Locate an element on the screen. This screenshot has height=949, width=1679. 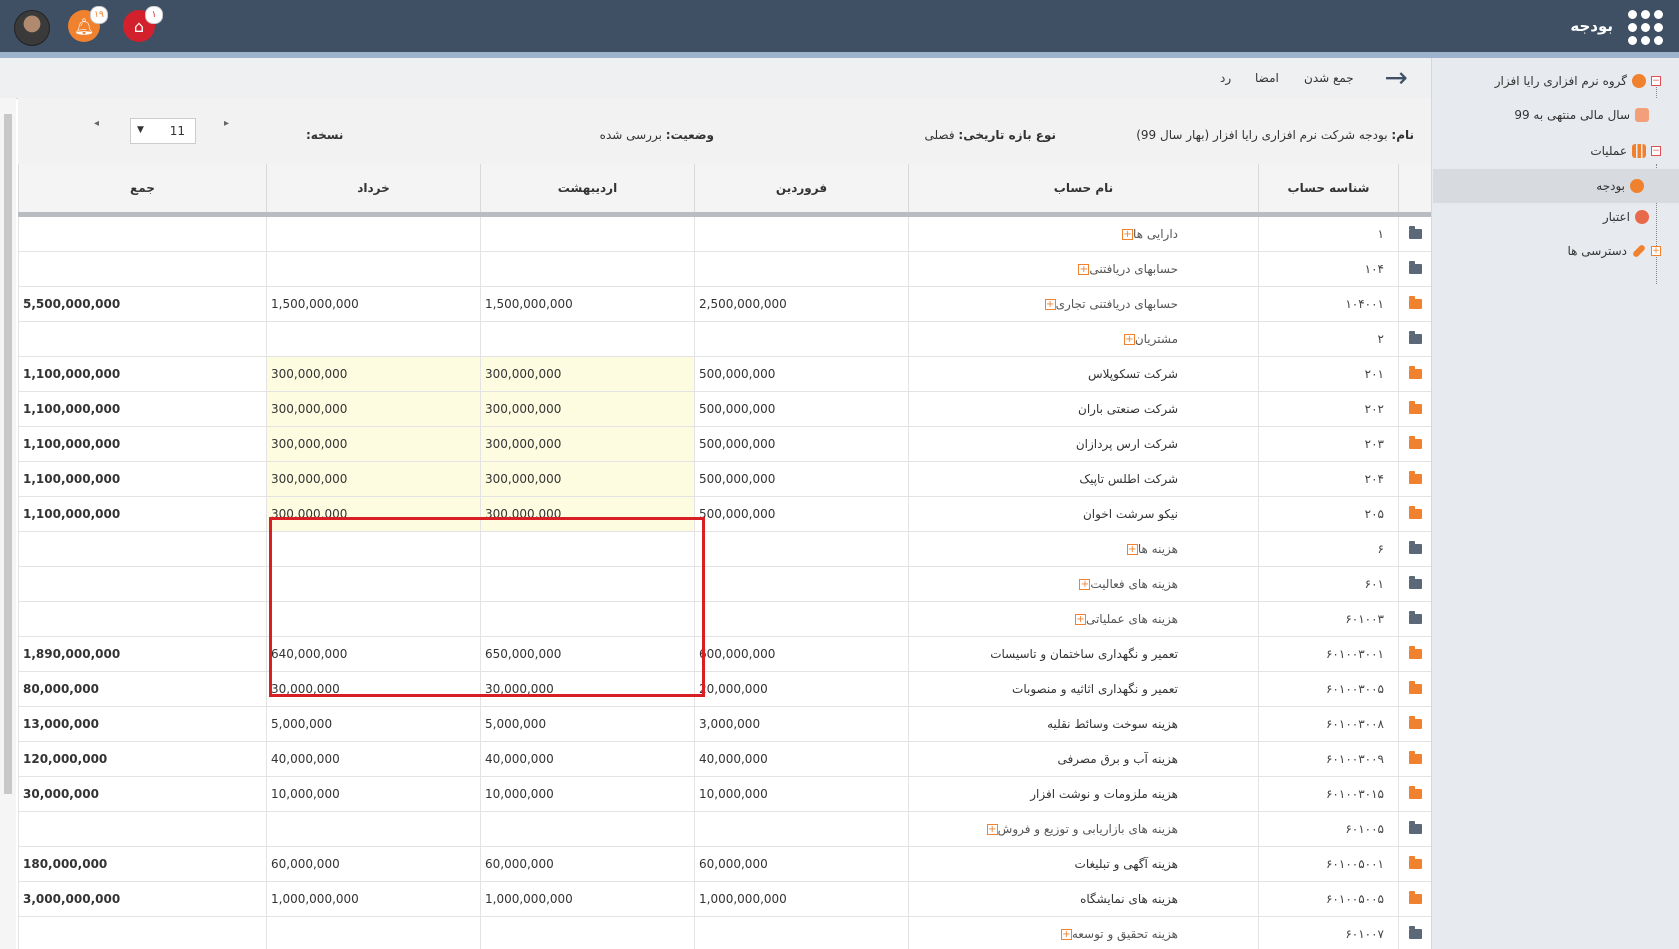
alerts-button: ⌂ ۱ is located at coordinates (143, 24).